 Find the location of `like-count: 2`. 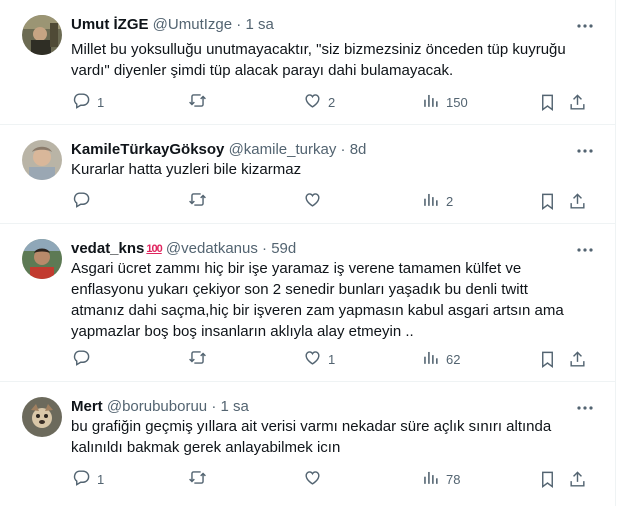

like-count: 2 is located at coordinates (332, 102).